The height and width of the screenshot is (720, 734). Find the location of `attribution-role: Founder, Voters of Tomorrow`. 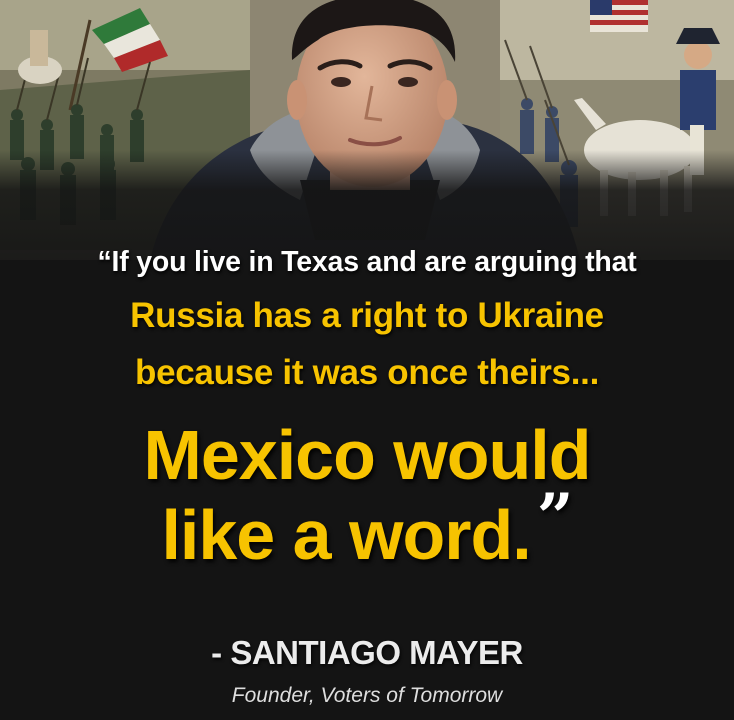

attribution-role: Founder, Voters of Tomorrow is located at coordinates (367, 695).